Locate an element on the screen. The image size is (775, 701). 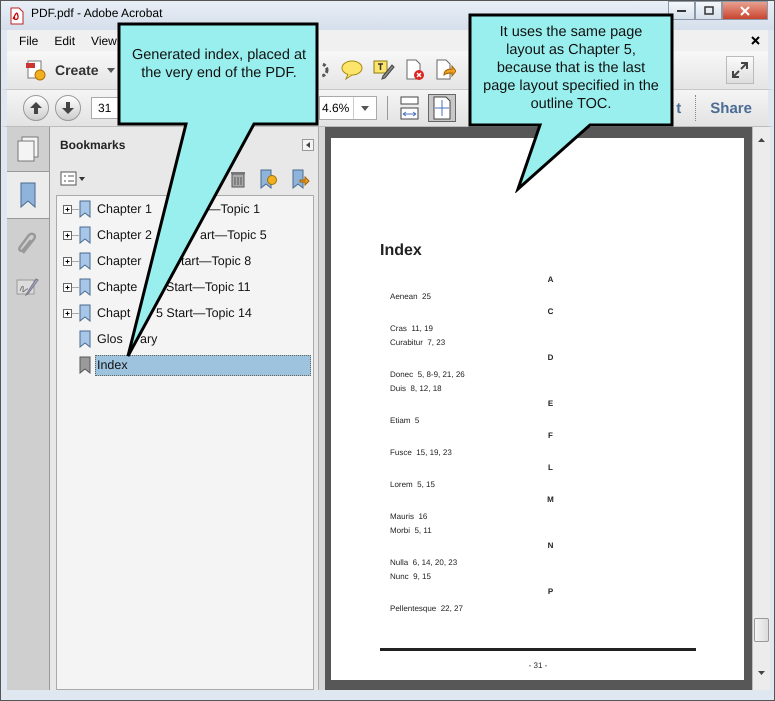
menu-item: Edit is located at coordinates (65, 41).